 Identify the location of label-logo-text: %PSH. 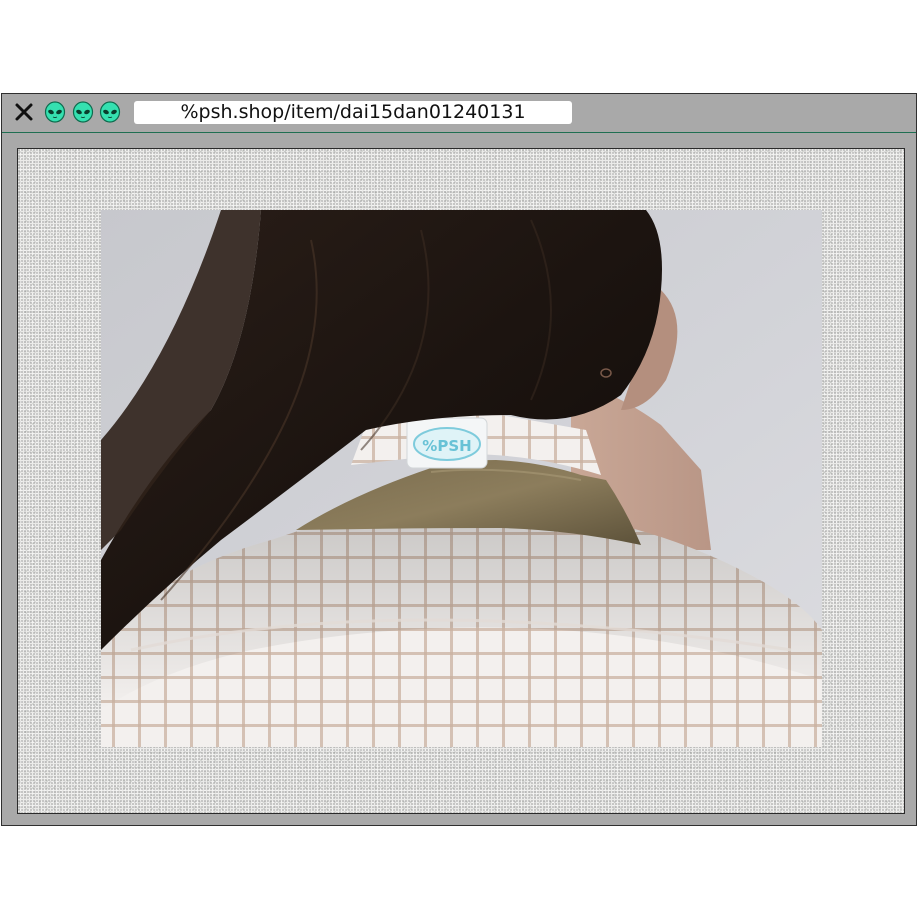
(446, 446).